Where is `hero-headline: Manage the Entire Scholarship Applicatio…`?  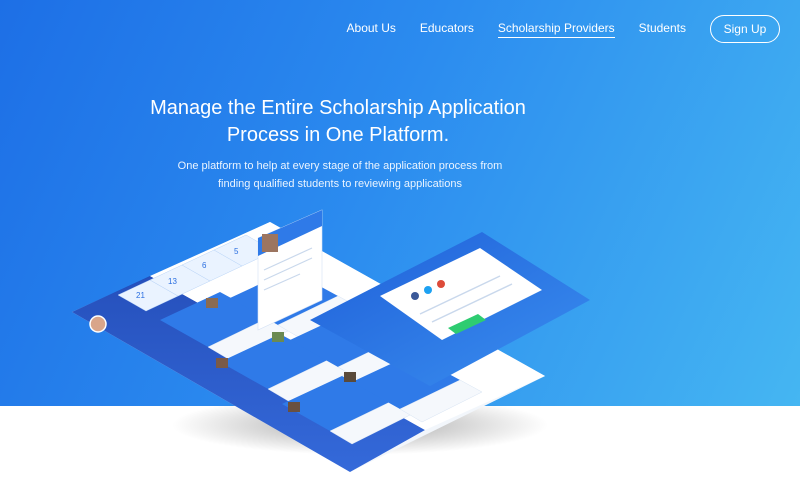 hero-headline: Manage the Entire Scholarship Applicatio… is located at coordinates (338, 122).